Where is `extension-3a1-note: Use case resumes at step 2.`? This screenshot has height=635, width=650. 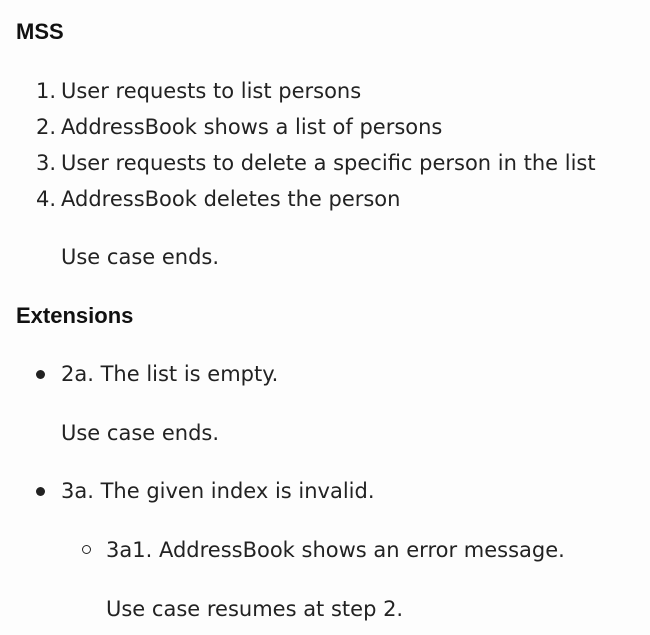
extension-3a1-note: Use case resumes at step 2. is located at coordinates (255, 609).